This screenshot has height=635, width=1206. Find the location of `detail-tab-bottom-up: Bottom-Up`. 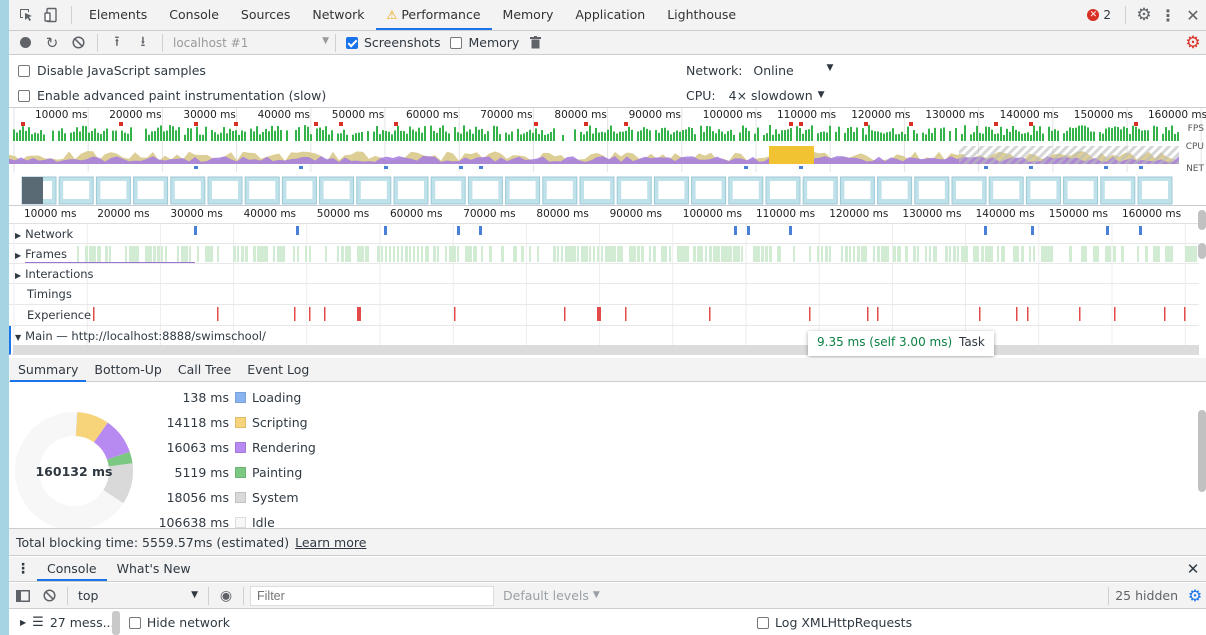

detail-tab-bottom-up: Bottom-Up is located at coordinates (127, 370).